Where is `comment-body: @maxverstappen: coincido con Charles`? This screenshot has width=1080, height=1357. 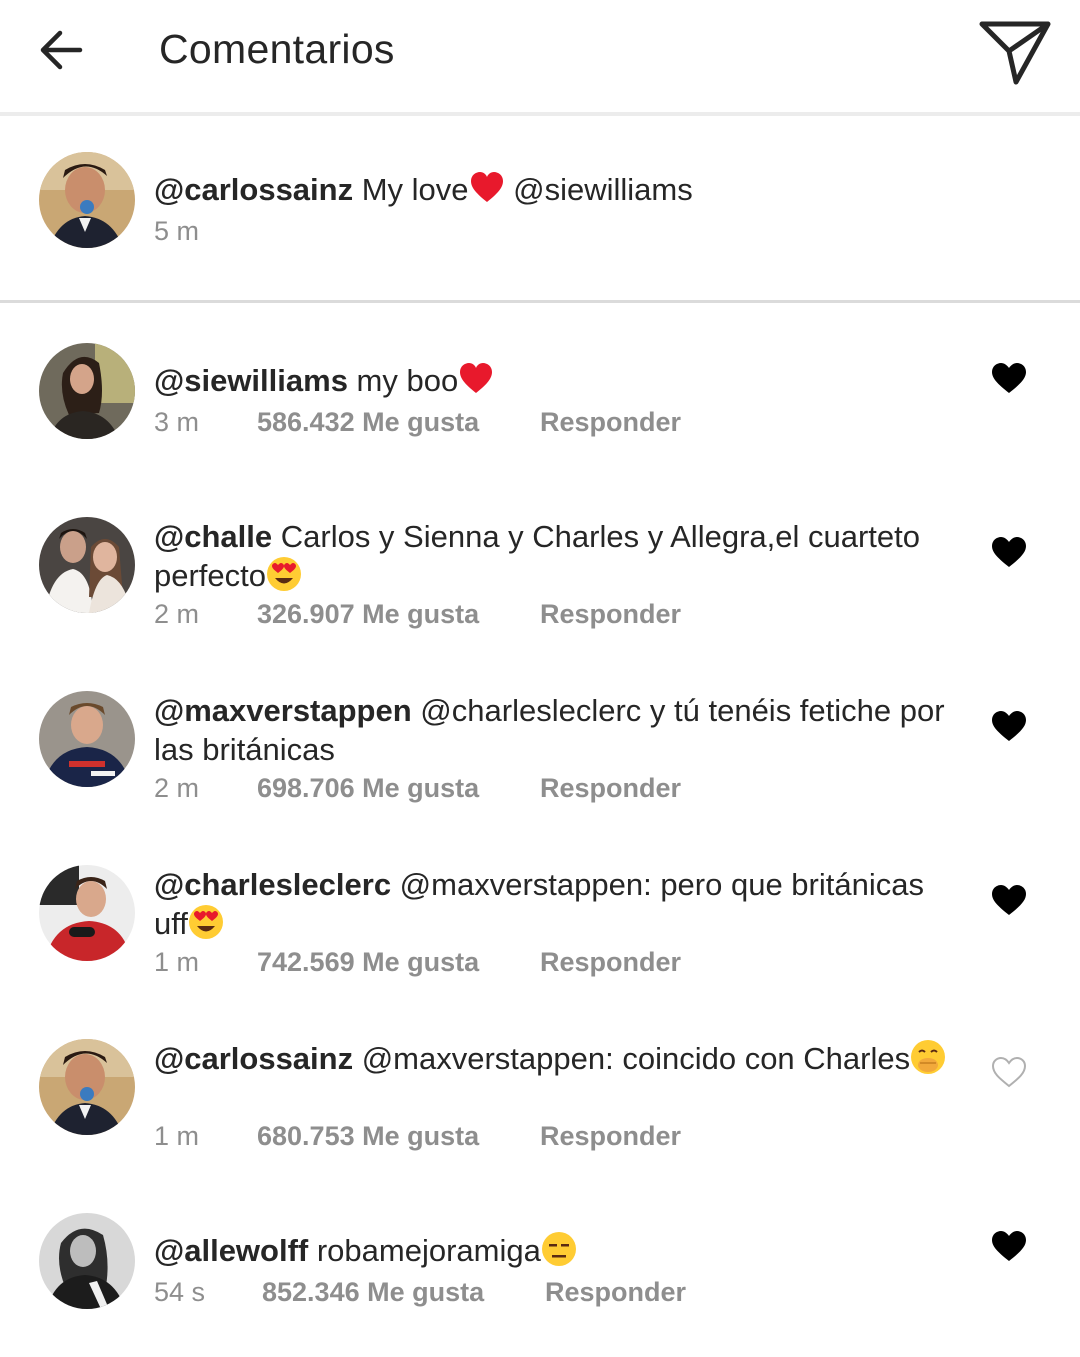
comment-body: @maxverstappen: coincido con Charles is located at coordinates (632, 1058).